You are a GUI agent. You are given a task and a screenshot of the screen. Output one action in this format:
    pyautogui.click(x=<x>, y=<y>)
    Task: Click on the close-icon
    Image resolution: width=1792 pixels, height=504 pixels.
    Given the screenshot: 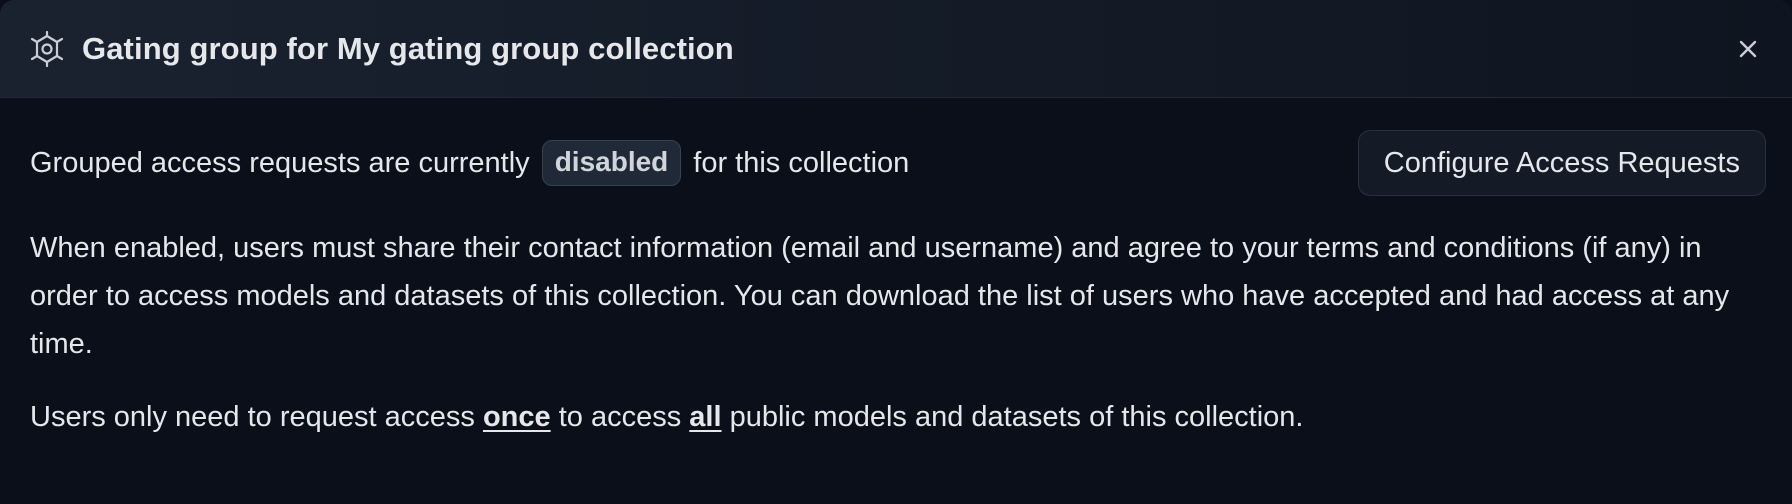 What is the action you would take?
    pyautogui.click(x=1748, y=49)
    